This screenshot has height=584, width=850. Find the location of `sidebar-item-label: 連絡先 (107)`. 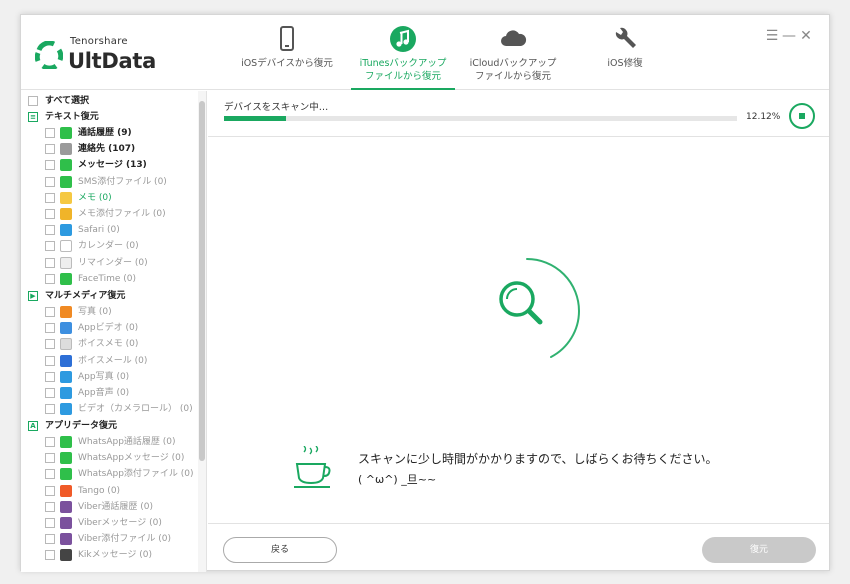

sidebar-item-label: 連絡先 (107) is located at coordinates (107, 149).